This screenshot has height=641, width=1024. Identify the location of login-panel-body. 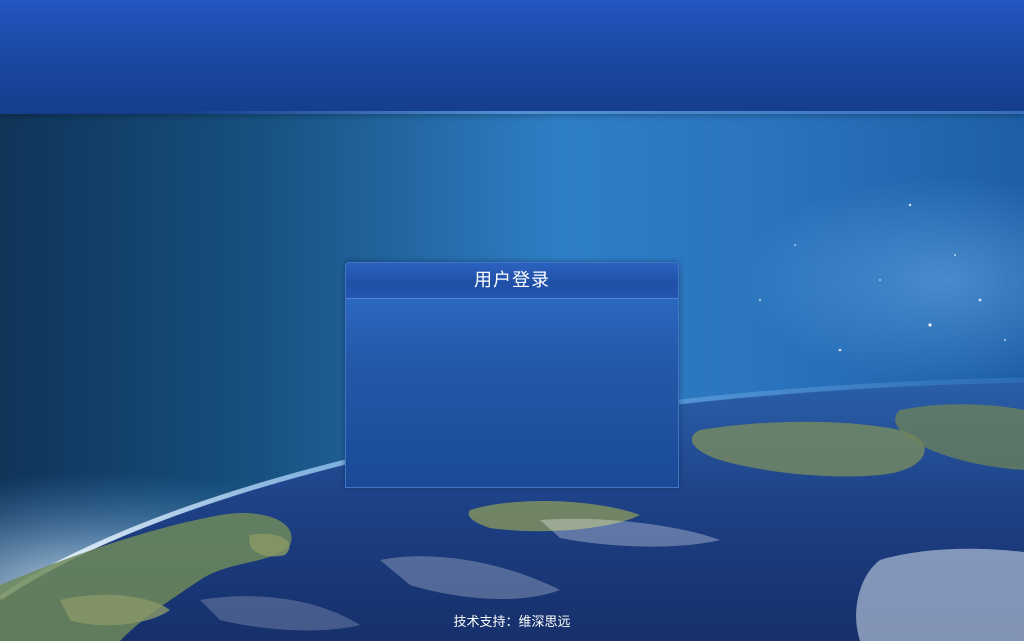
(512, 393).